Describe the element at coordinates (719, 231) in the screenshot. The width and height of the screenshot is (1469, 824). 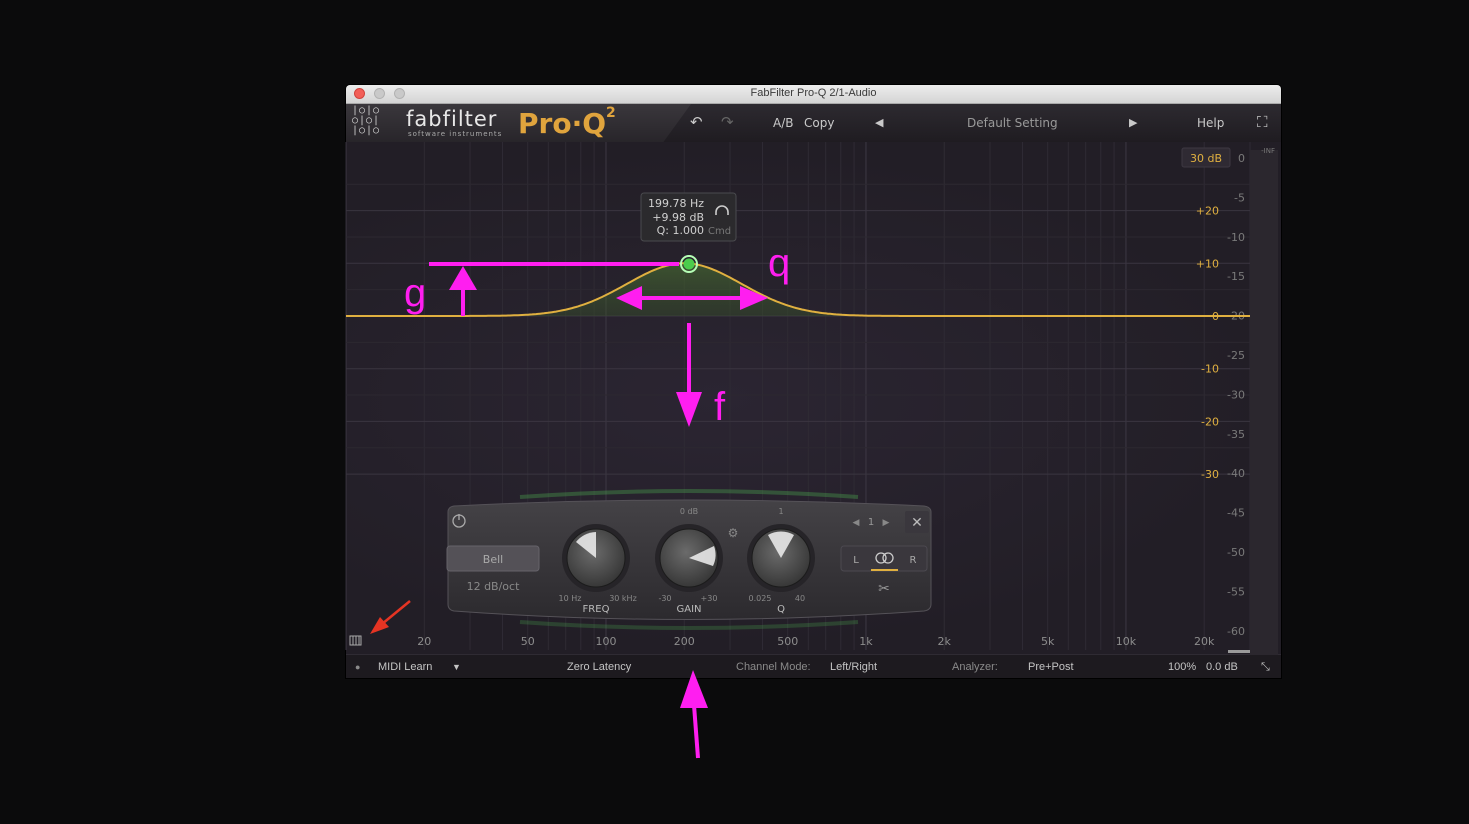
I see `tooltip-modifier: Cmd` at that location.